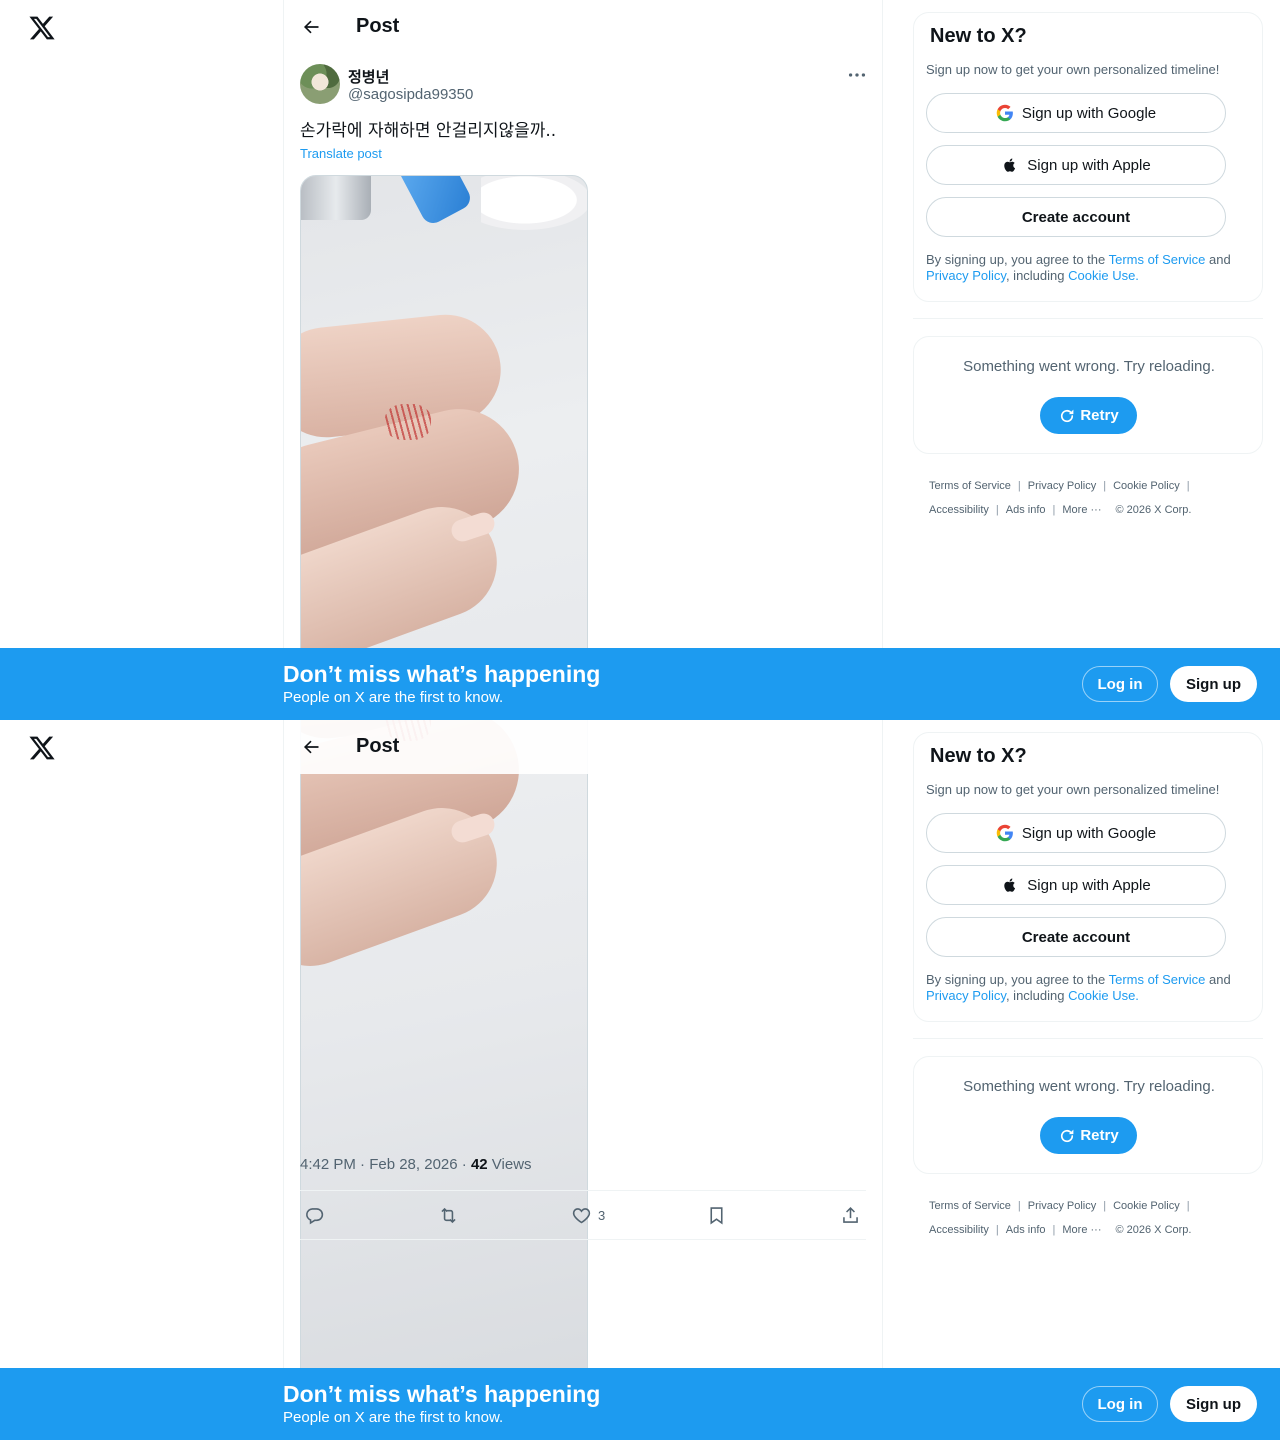 The width and height of the screenshot is (1280, 1440). What do you see at coordinates (1099, 1135) in the screenshot?
I see `retry-label: Retry` at bounding box center [1099, 1135].